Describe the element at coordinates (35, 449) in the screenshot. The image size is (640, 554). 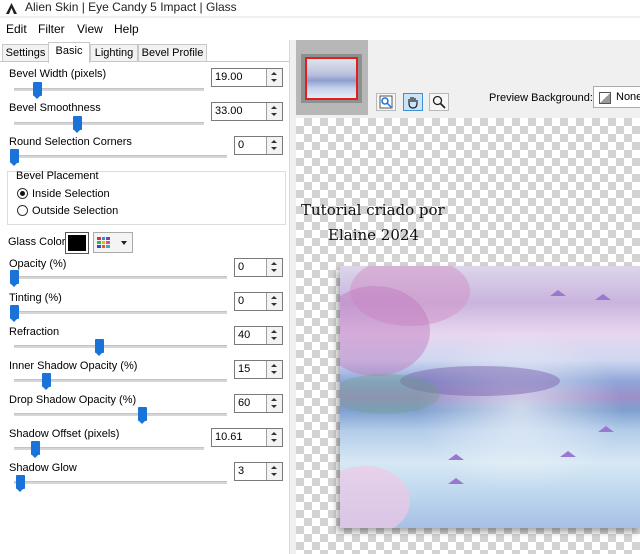
I see `shadow-offset-slider-thumb` at that location.